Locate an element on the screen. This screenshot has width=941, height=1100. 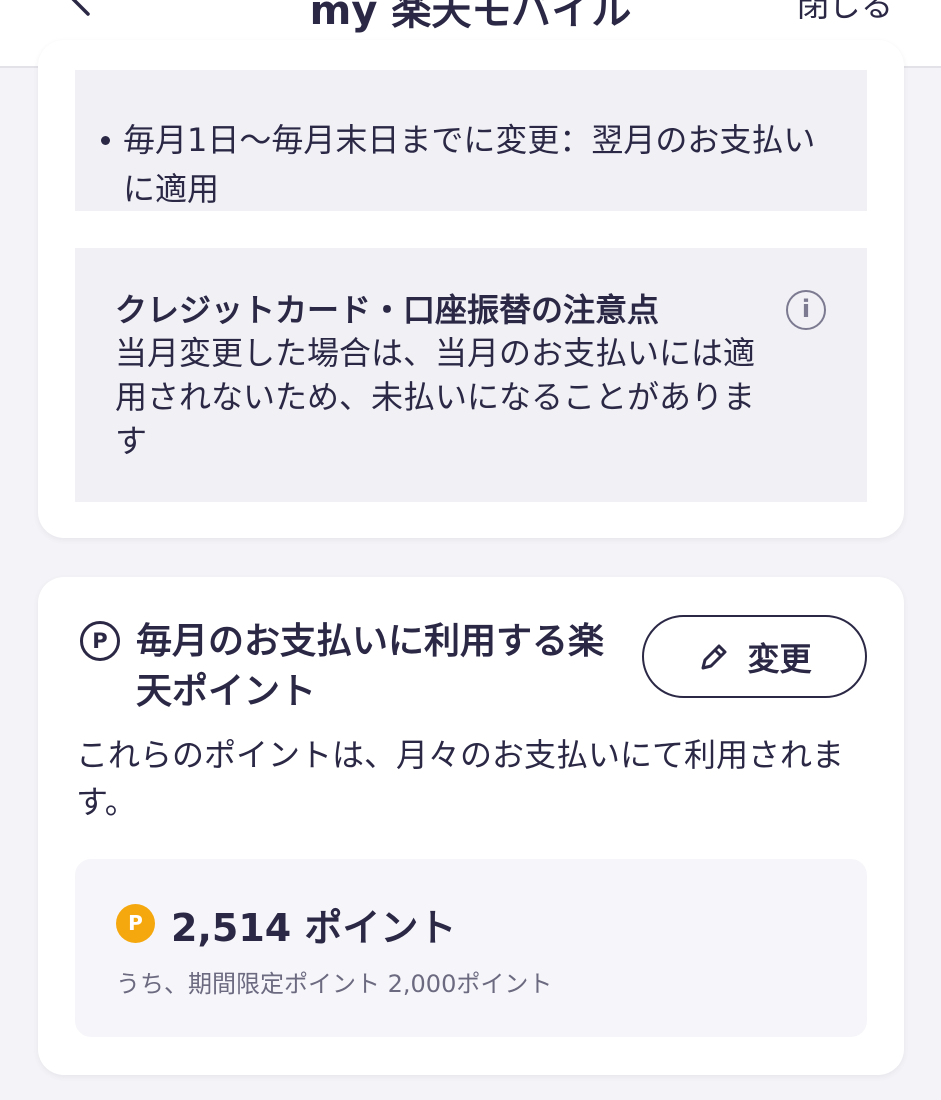
pencil-icon is located at coordinates (714, 656).